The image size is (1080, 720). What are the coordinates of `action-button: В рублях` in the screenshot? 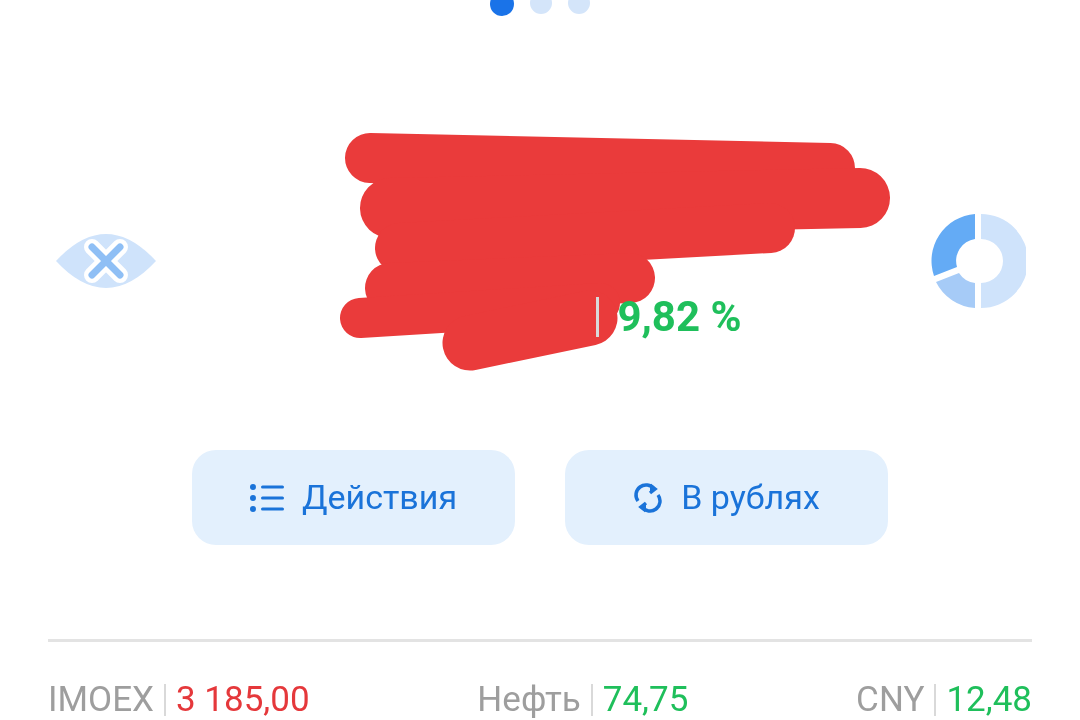 It's located at (726, 497).